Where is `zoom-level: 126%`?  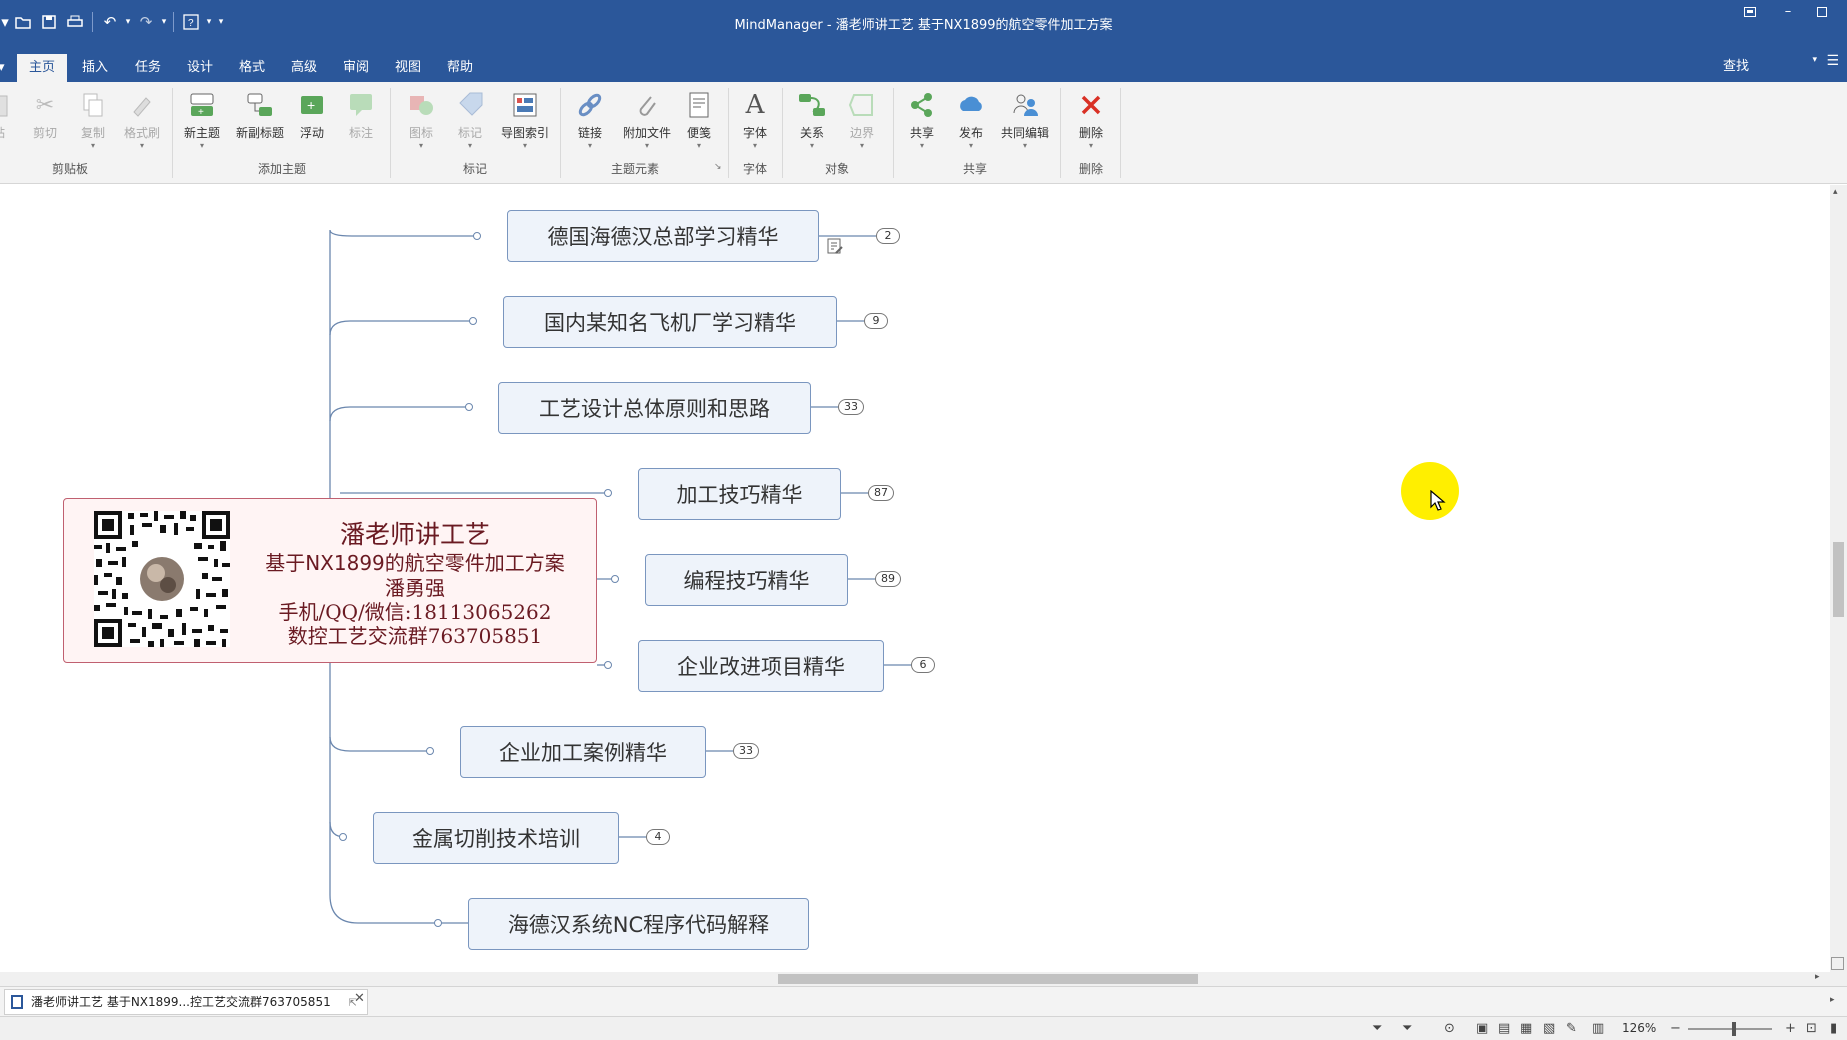 zoom-level: 126% is located at coordinates (1639, 1028).